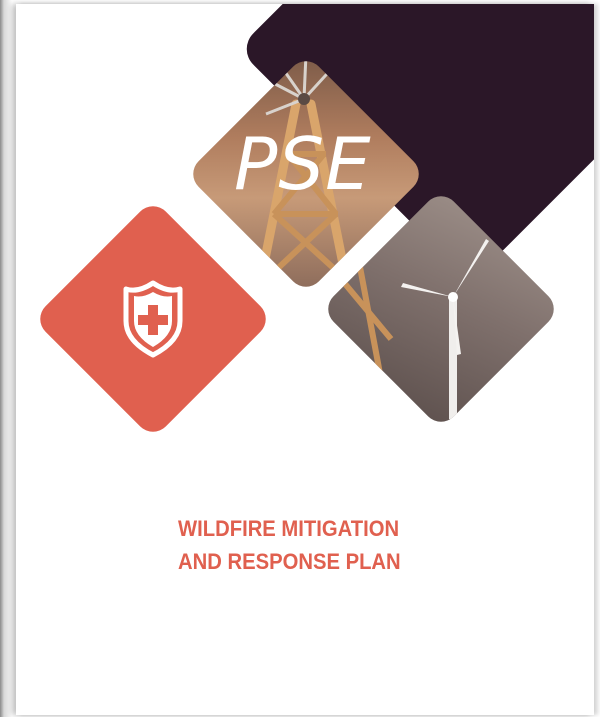 The image size is (600, 717). I want to click on logo-text: PSE, so click(303, 164).